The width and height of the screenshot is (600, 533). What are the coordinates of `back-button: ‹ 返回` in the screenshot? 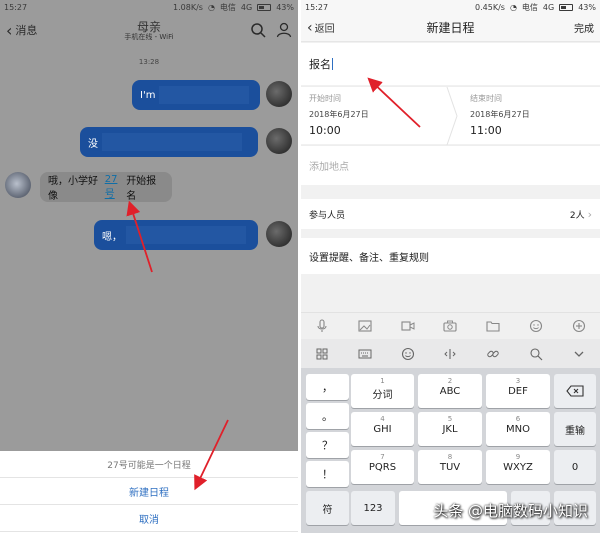 It's located at (321, 28).